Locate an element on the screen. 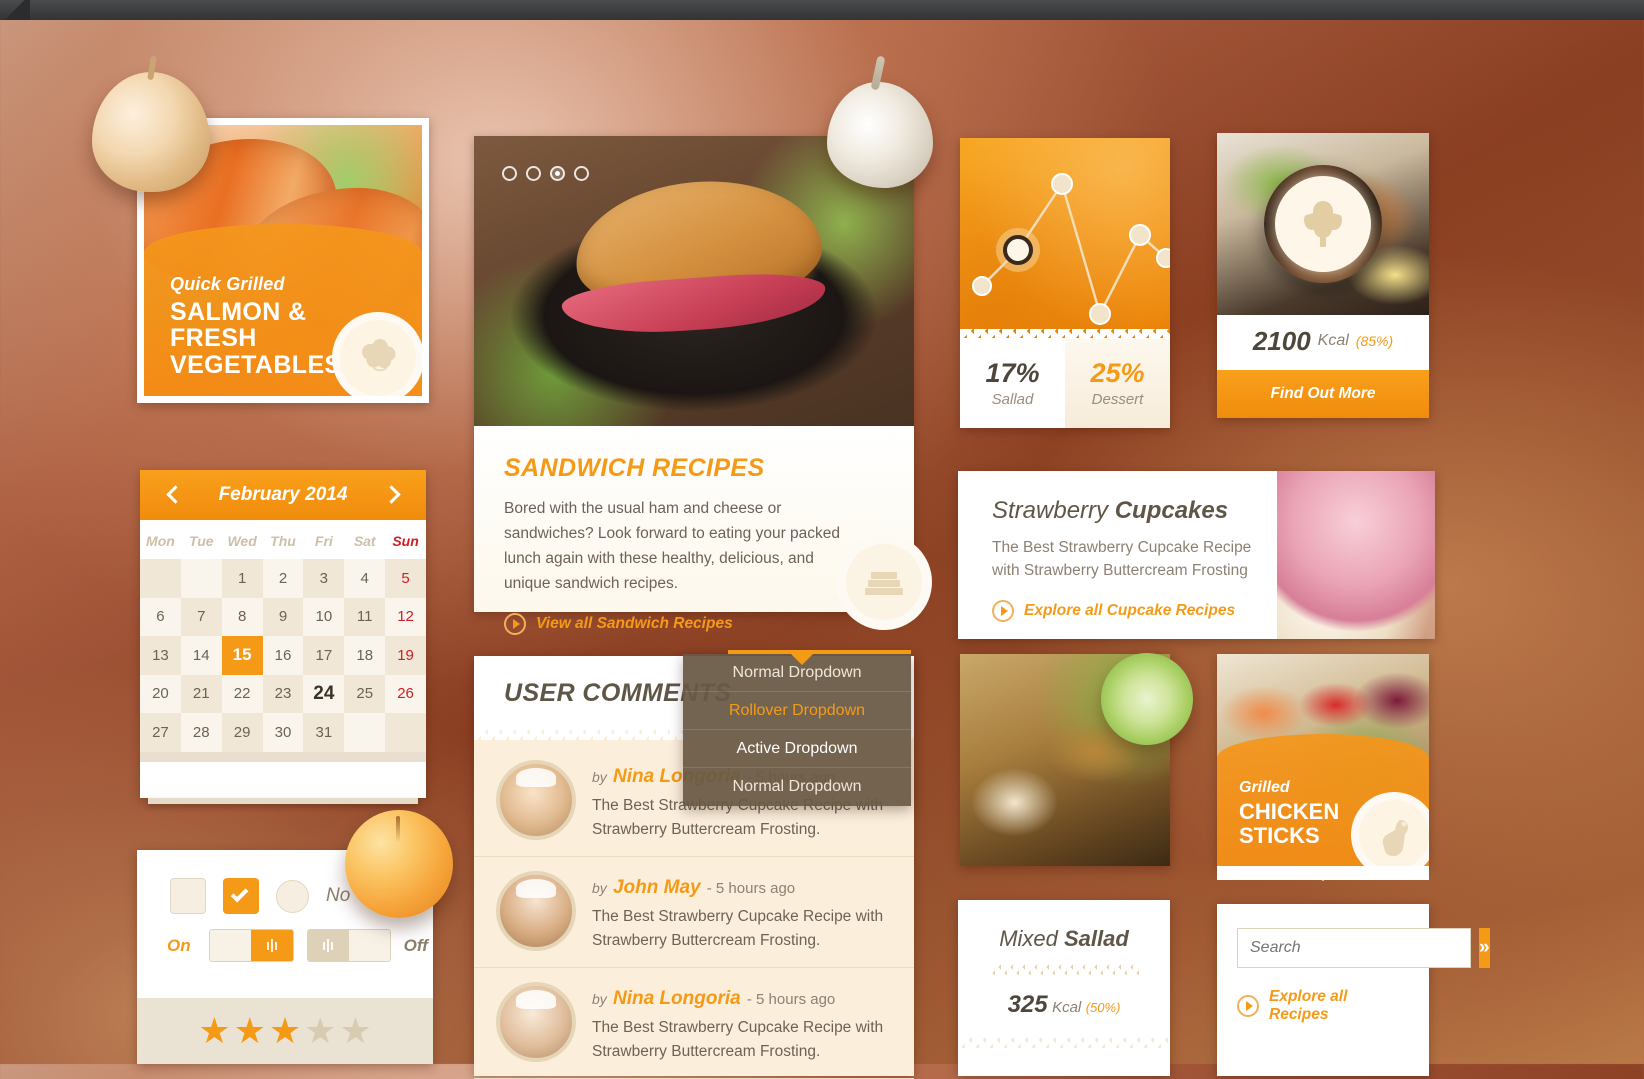  calendar-dow-sat: Sat is located at coordinates (364, 541).